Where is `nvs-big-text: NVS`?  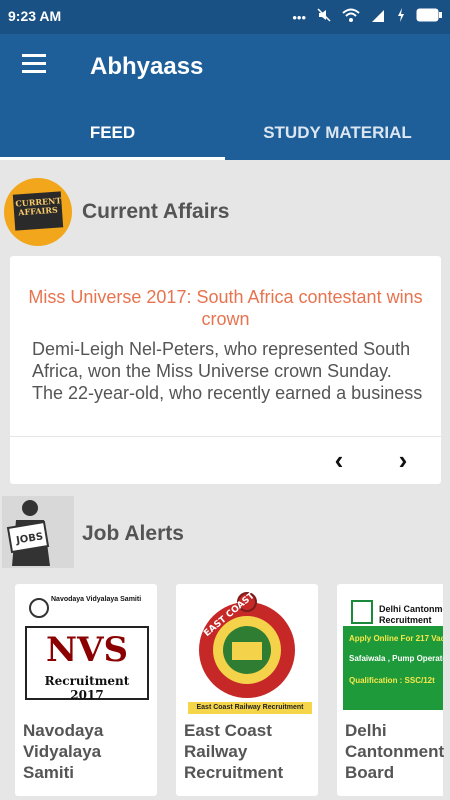
nvs-big-text: NVS is located at coordinates (86, 650).